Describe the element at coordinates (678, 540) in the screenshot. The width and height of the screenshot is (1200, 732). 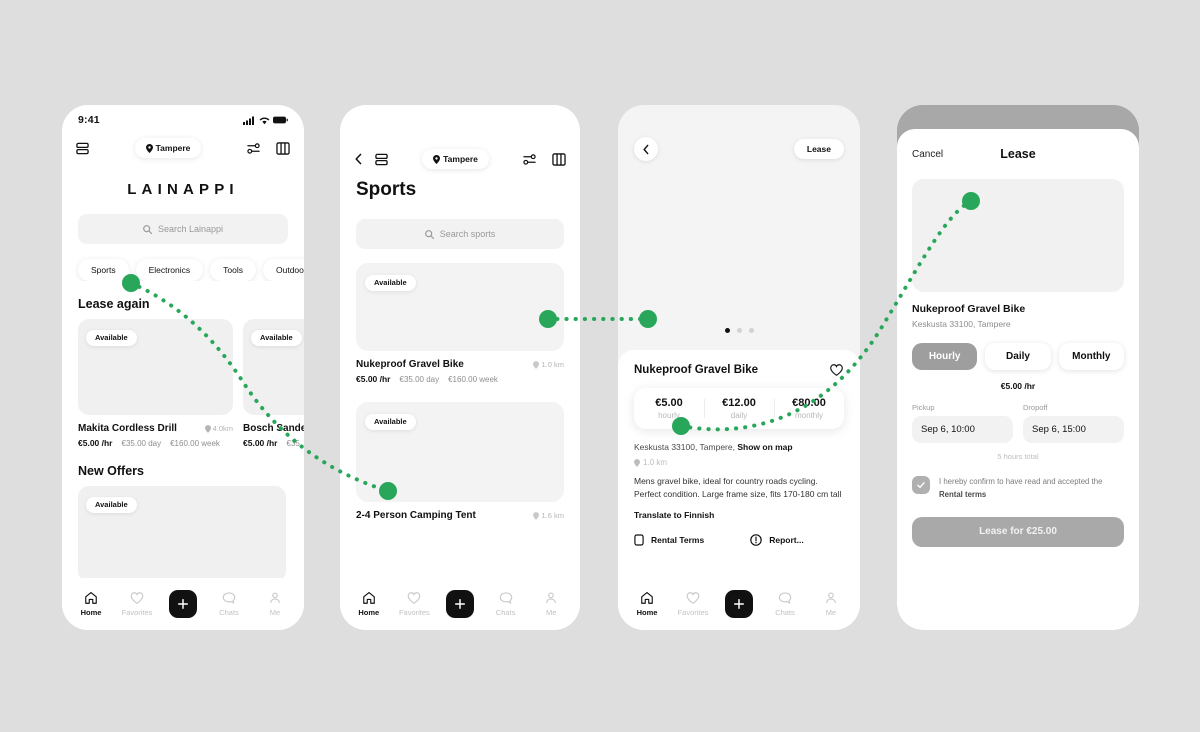
I see `action-label: Rental Terms` at that location.